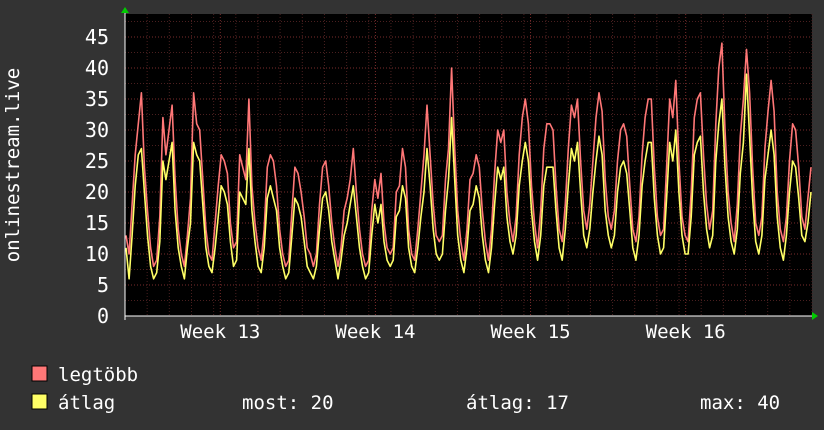  What do you see at coordinates (97, 254) in the screenshot?
I see `y-tick-label: 10` at bounding box center [97, 254].